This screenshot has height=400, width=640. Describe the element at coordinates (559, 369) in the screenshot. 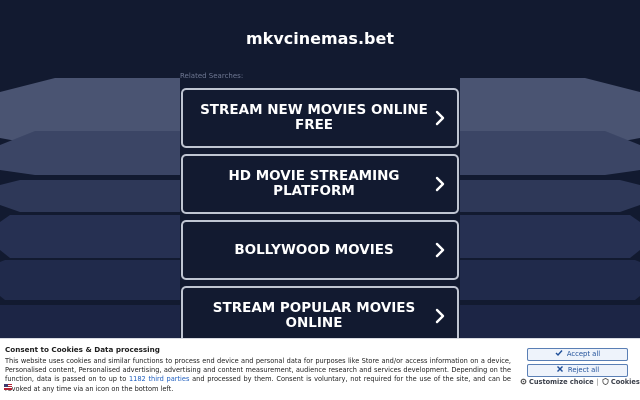

I see `close-icon` at that location.